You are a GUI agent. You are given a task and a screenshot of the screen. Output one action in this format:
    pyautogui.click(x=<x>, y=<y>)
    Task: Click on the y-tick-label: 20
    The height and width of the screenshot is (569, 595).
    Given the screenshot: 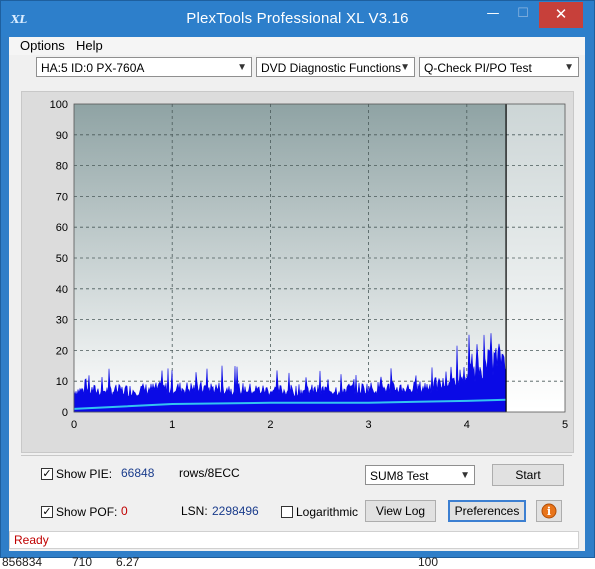 What is the action you would take?
    pyautogui.click(x=62, y=351)
    